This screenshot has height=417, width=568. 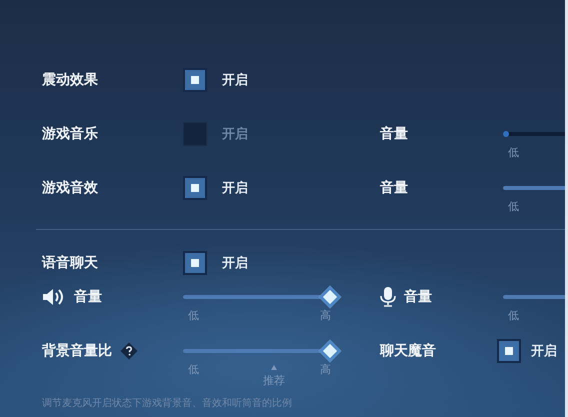 I want to click on setting-label: 背景音量比, so click(x=77, y=351).